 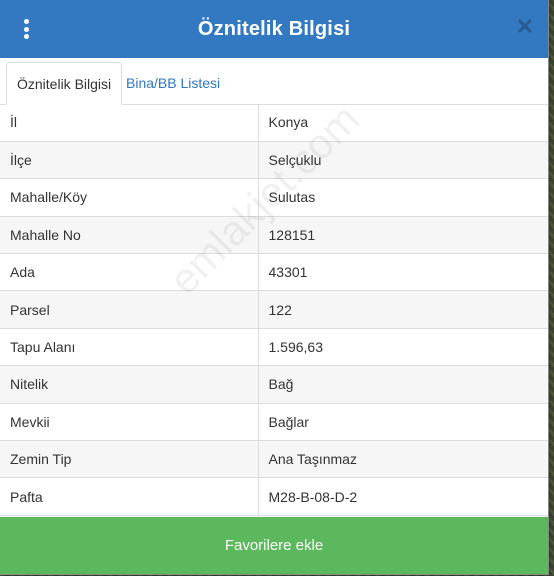 What do you see at coordinates (403, 422) in the screenshot?
I see `row-value: Bağlar` at bounding box center [403, 422].